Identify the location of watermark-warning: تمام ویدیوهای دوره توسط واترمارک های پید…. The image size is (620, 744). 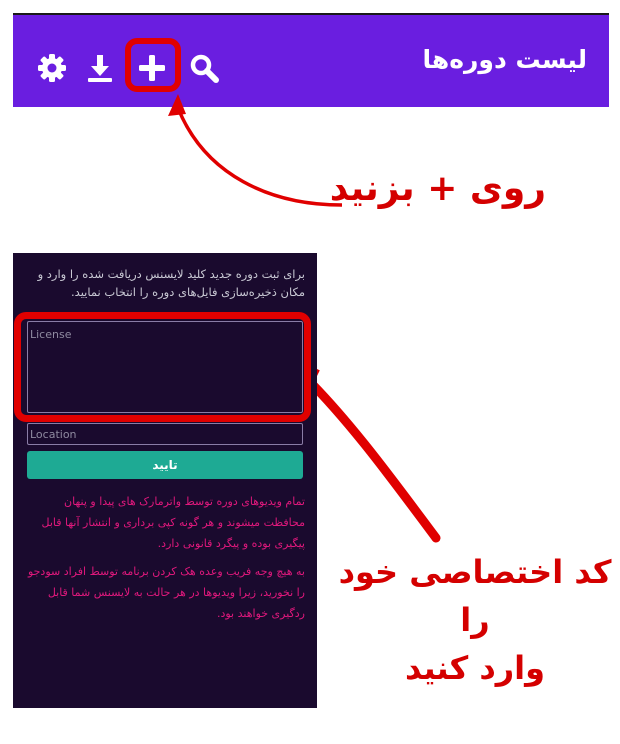
(173, 522).